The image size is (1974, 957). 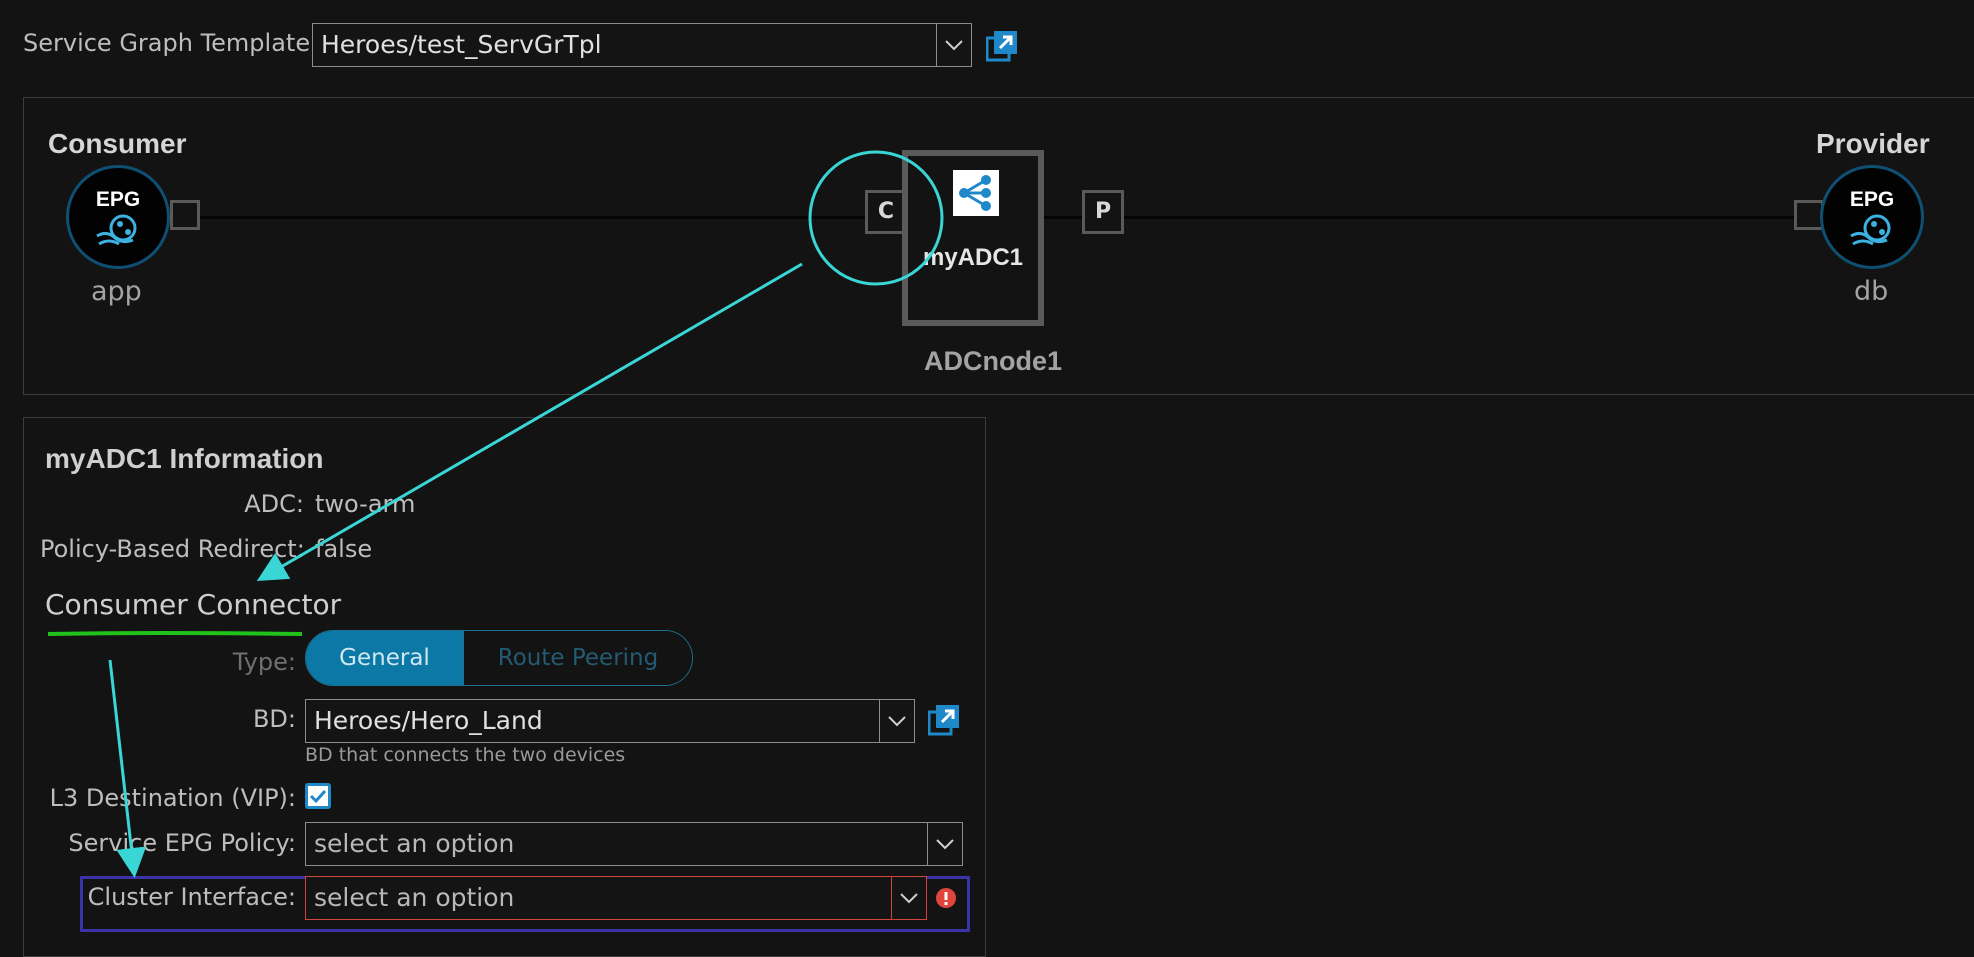 What do you see at coordinates (175, 633) in the screenshot?
I see `annotation-underline` at bounding box center [175, 633].